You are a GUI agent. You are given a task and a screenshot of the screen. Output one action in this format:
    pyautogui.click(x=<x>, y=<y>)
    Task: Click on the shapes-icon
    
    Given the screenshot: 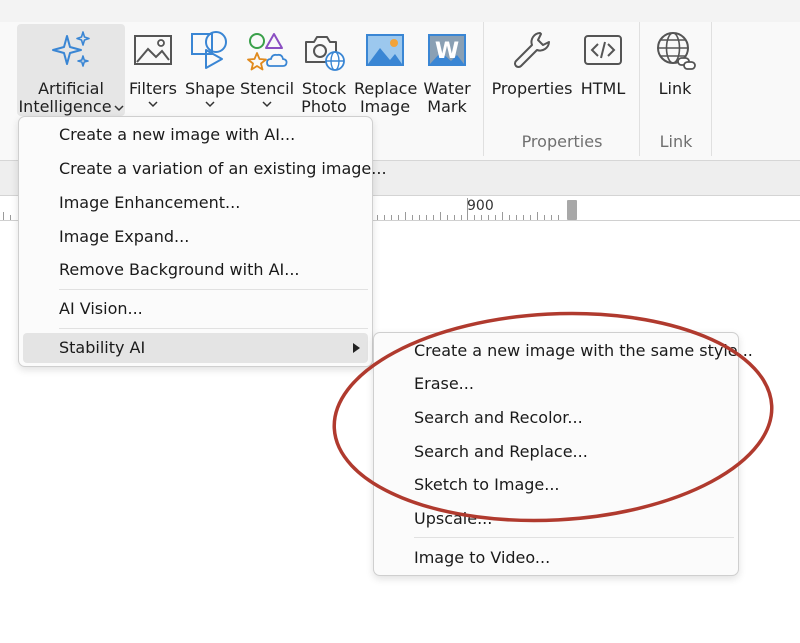 What is the action you would take?
    pyautogui.click(x=209, y=50)
    